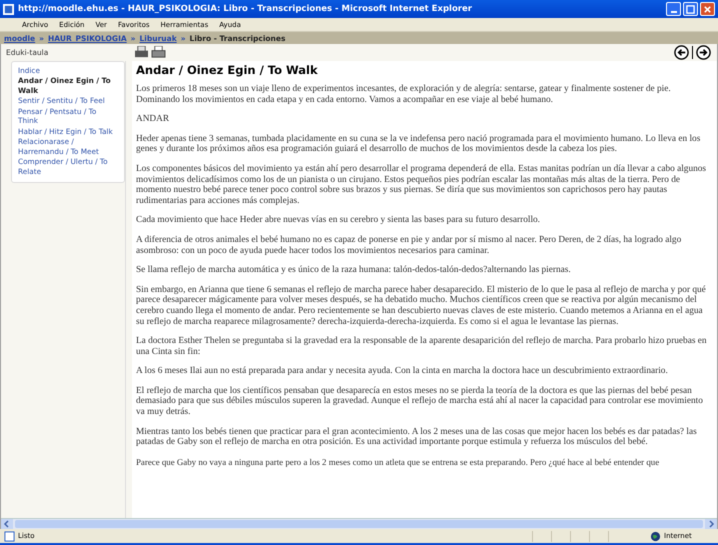 This screenshot has height=545, width=718. I want to click on close-icon, so click(707, 9).